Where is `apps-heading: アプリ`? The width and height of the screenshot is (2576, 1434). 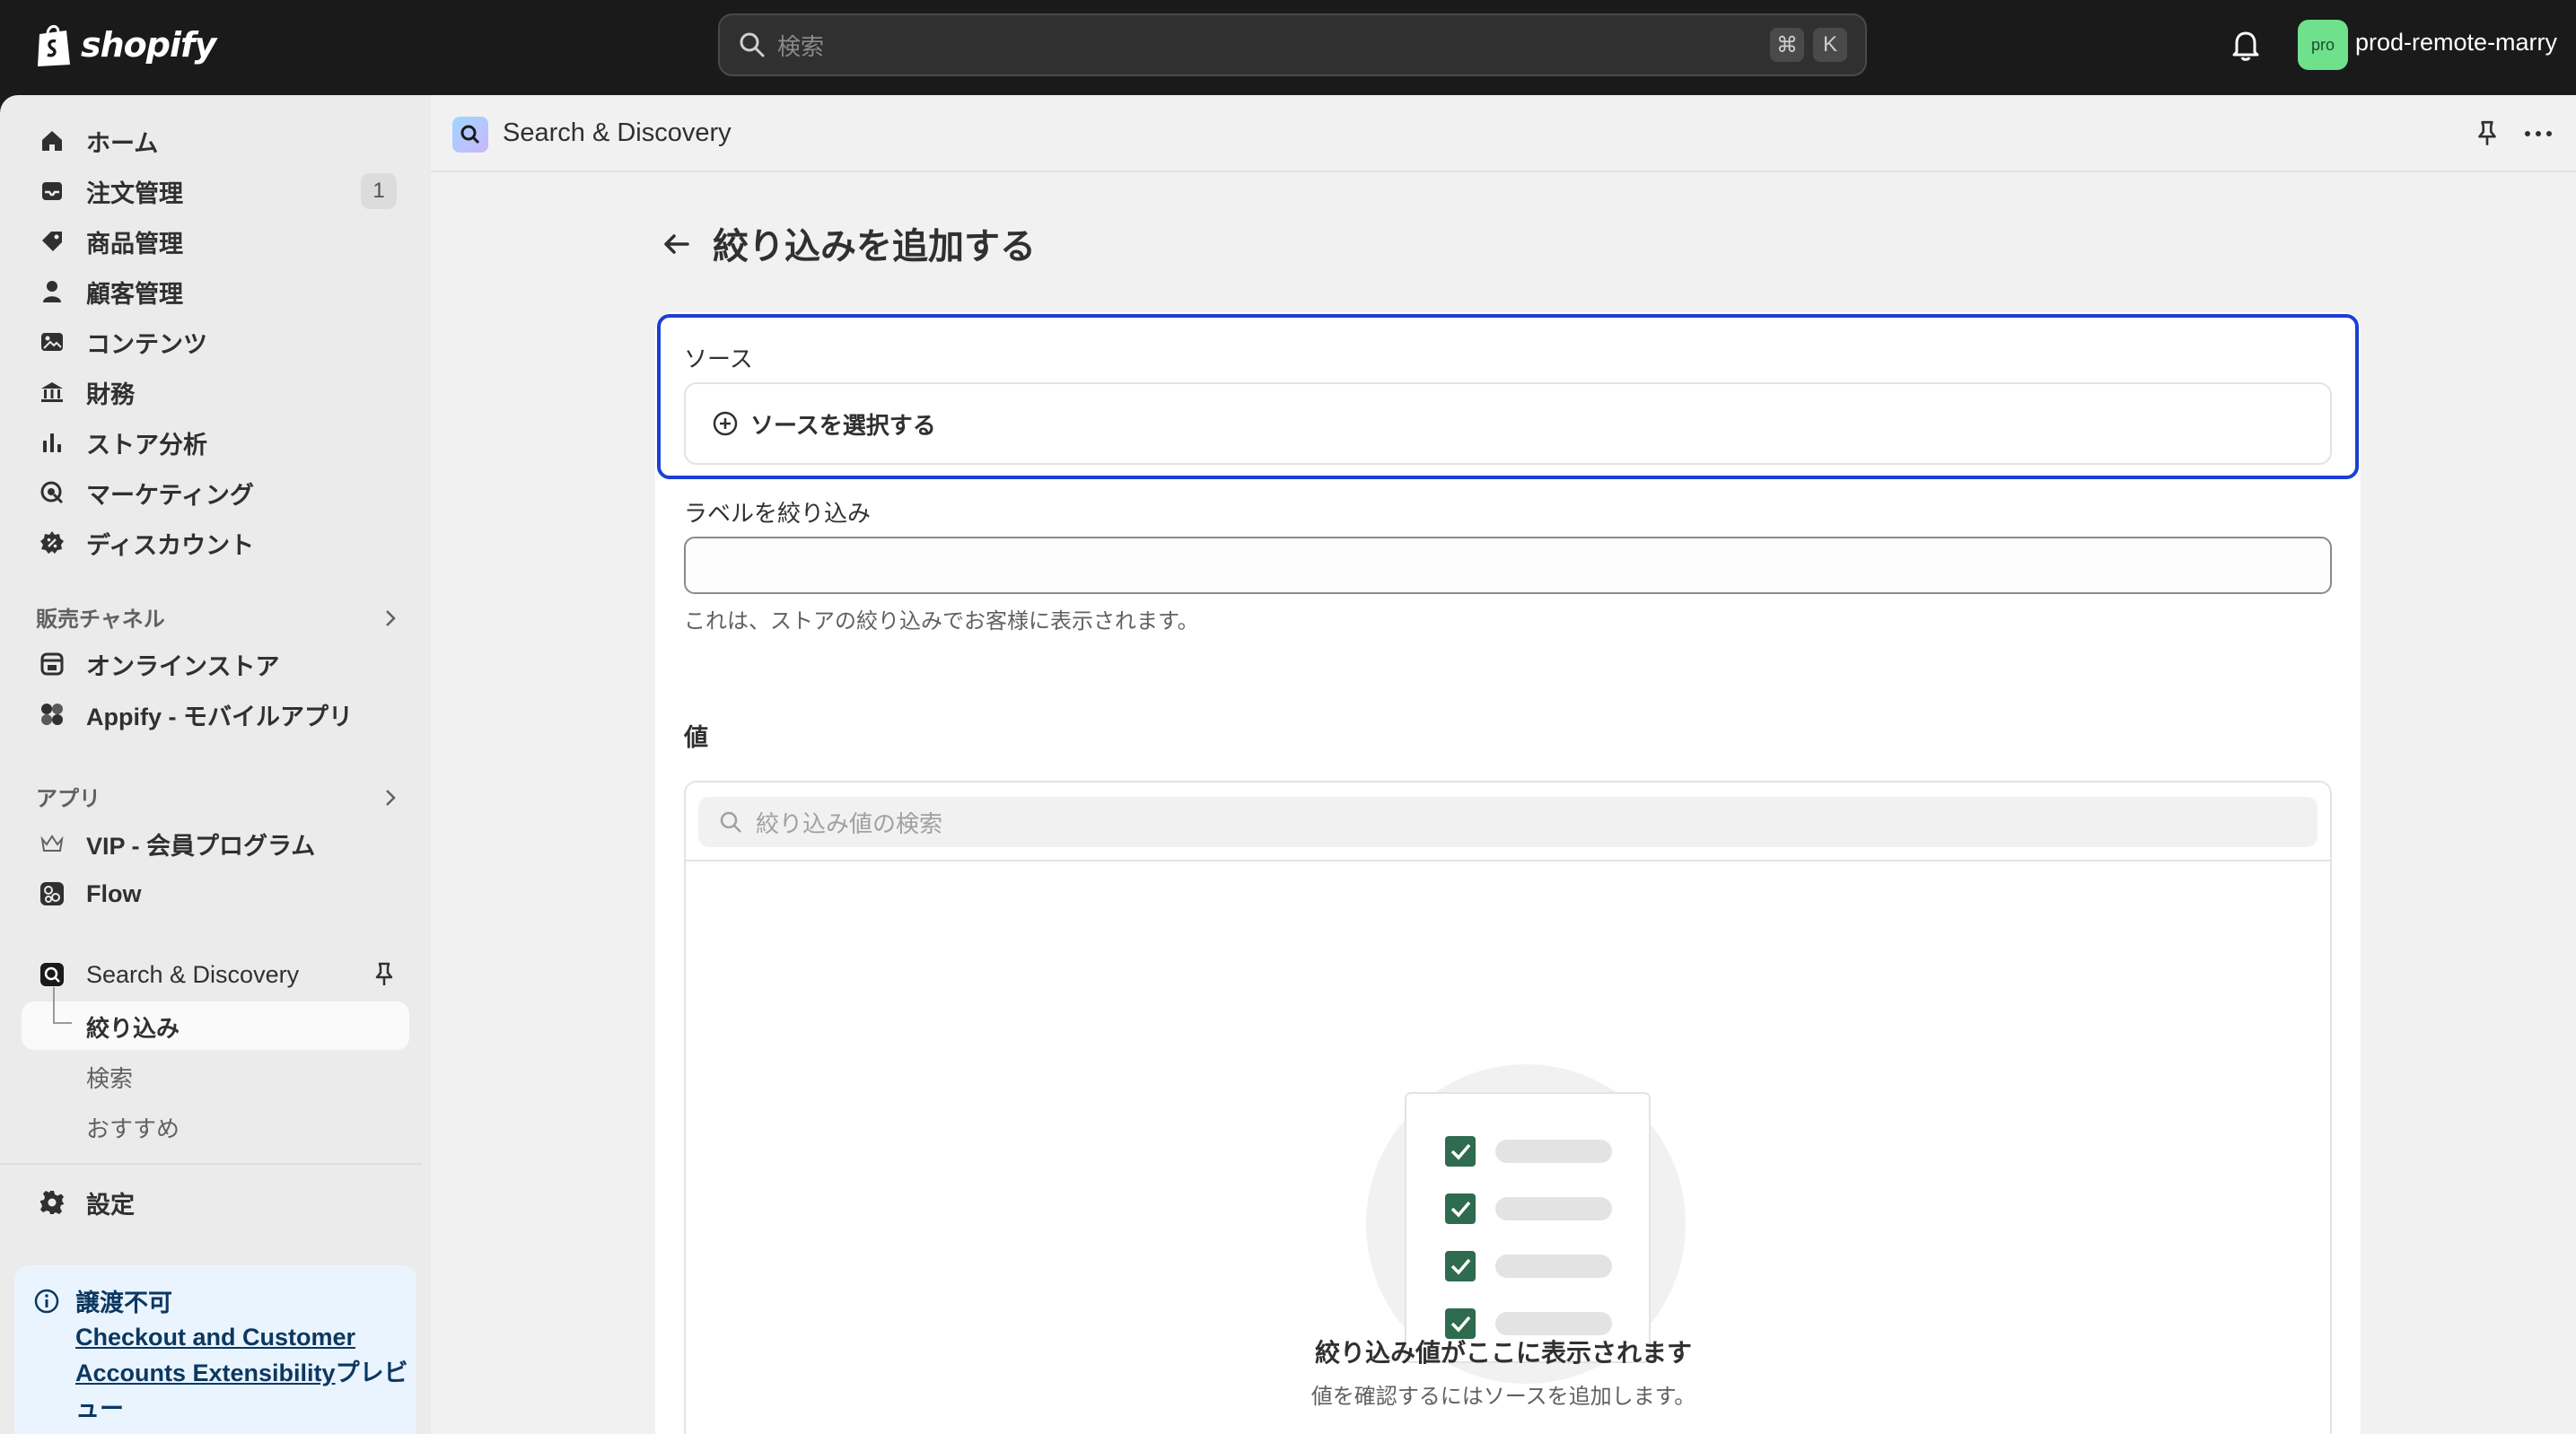
apps-heading: アプリ is located at coordinates (68, 796).